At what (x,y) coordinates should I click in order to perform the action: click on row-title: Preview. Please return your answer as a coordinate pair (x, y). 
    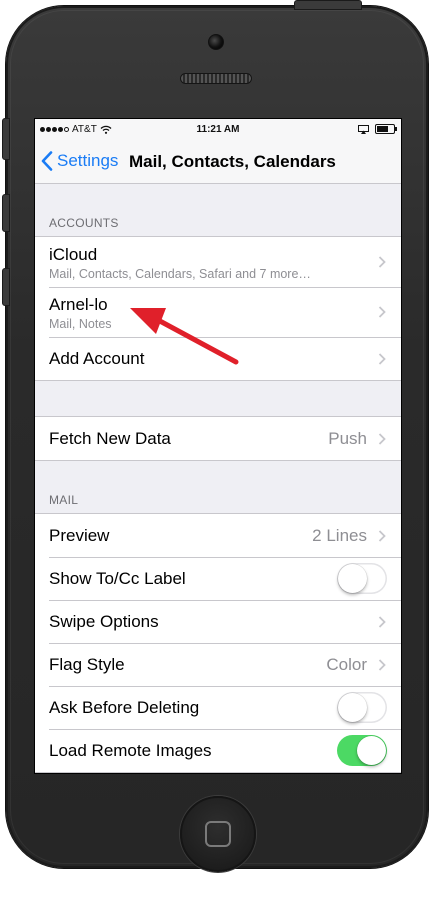
    Looking at the image, I should click on (79, 535).